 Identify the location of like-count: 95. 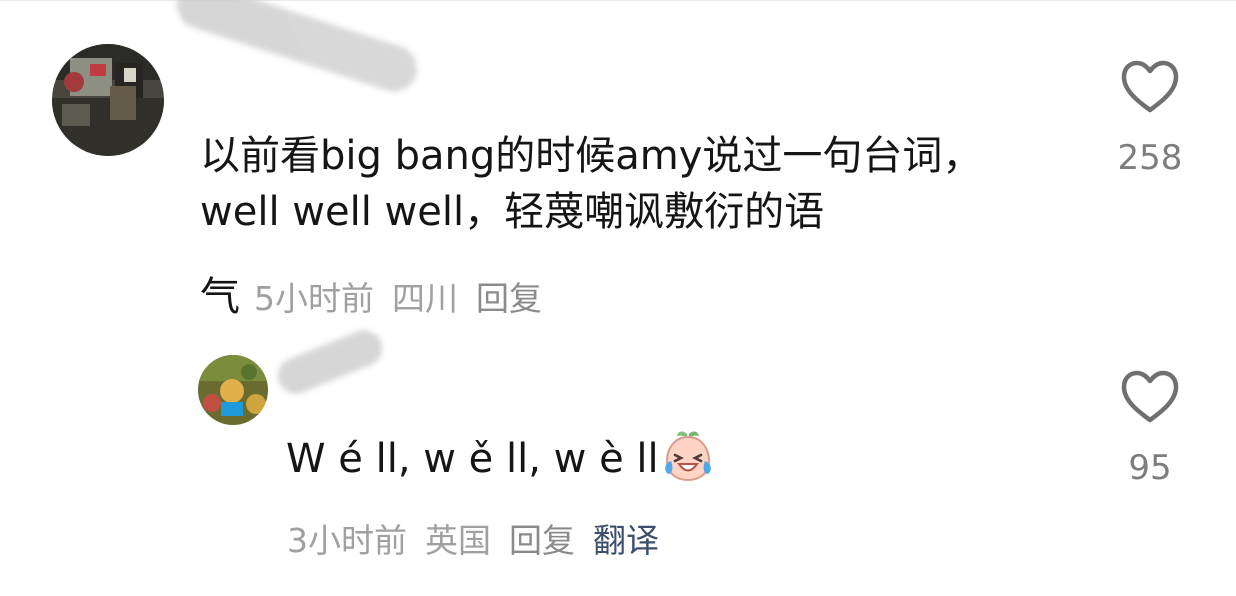
(1150, 468).